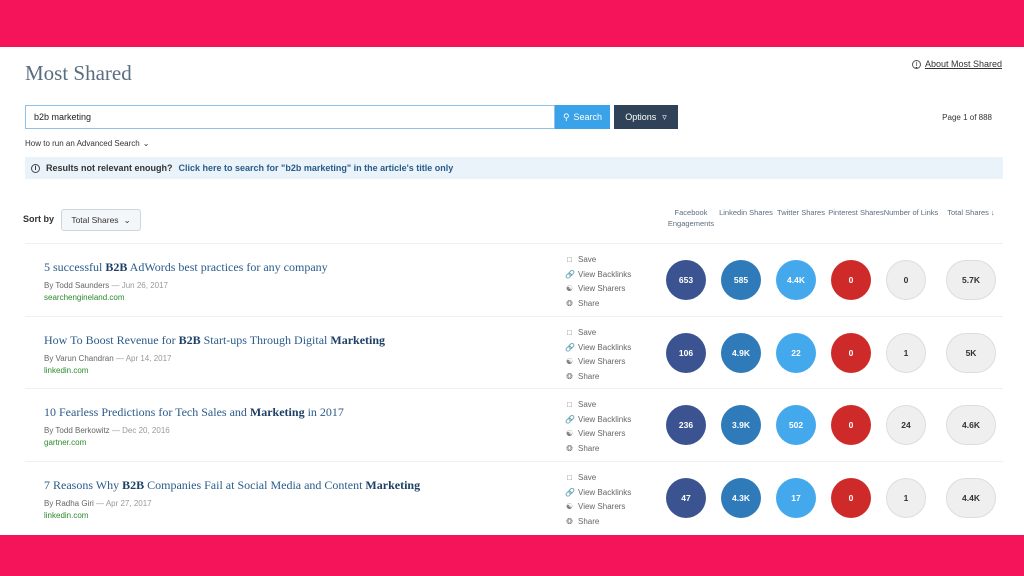  I want to click on title-part: Marketing, so click(358, 340).